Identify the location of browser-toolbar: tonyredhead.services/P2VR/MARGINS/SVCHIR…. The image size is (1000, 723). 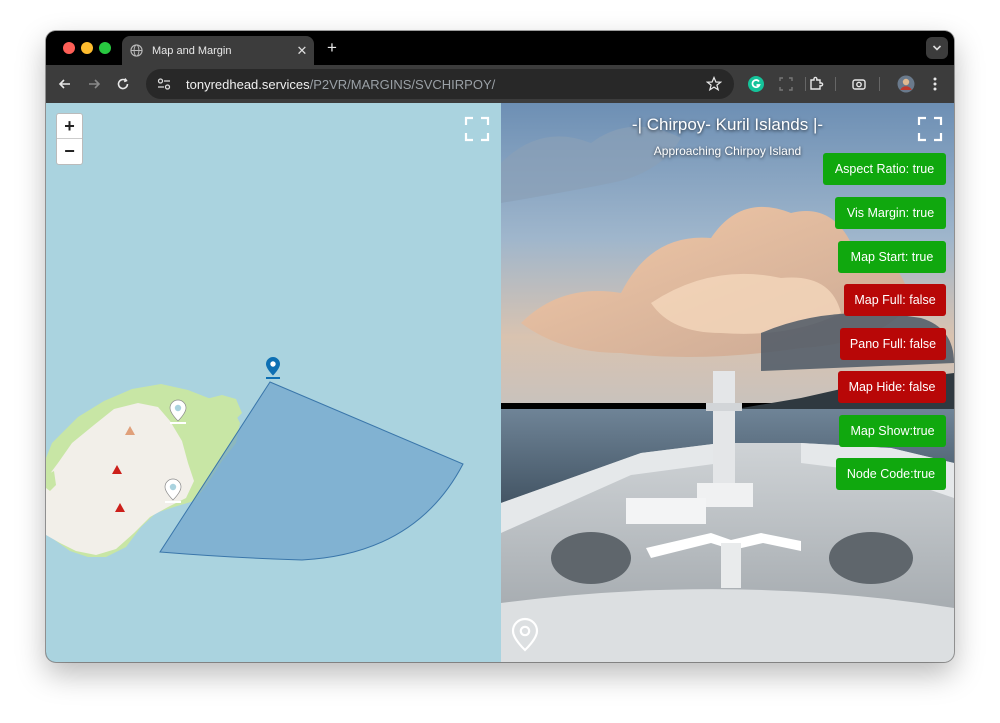
(500, 84).